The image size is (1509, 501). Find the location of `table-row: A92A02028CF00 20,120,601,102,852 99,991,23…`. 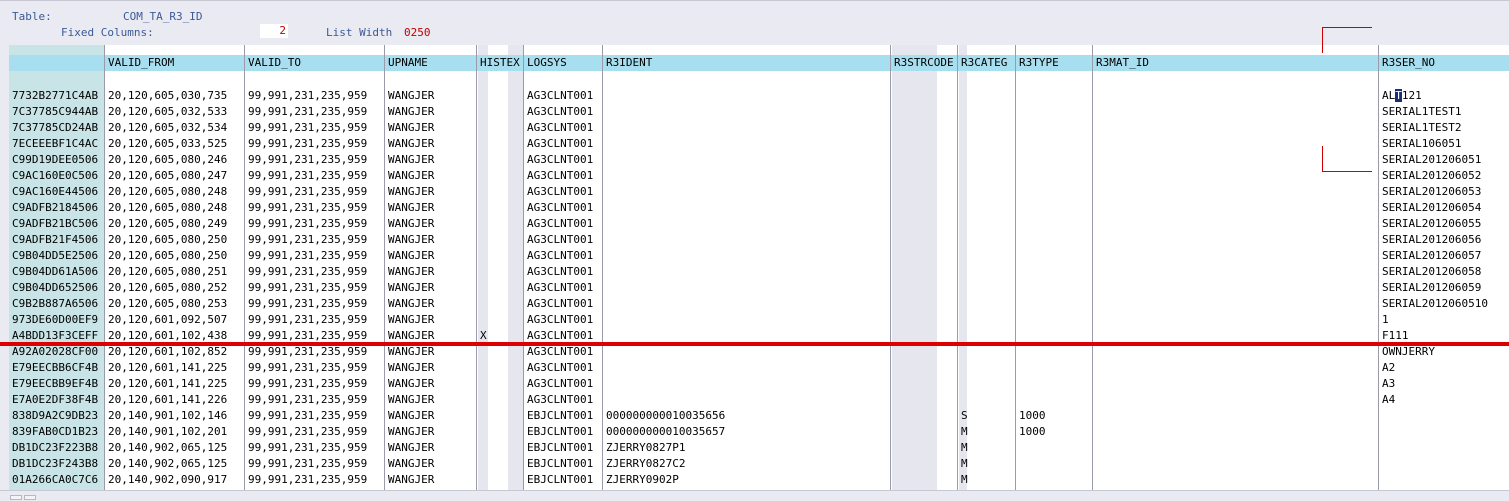

table-row: A92A02028CF00 20,120,601,102,852 99,991,23… is located at coordinates (759, 352).